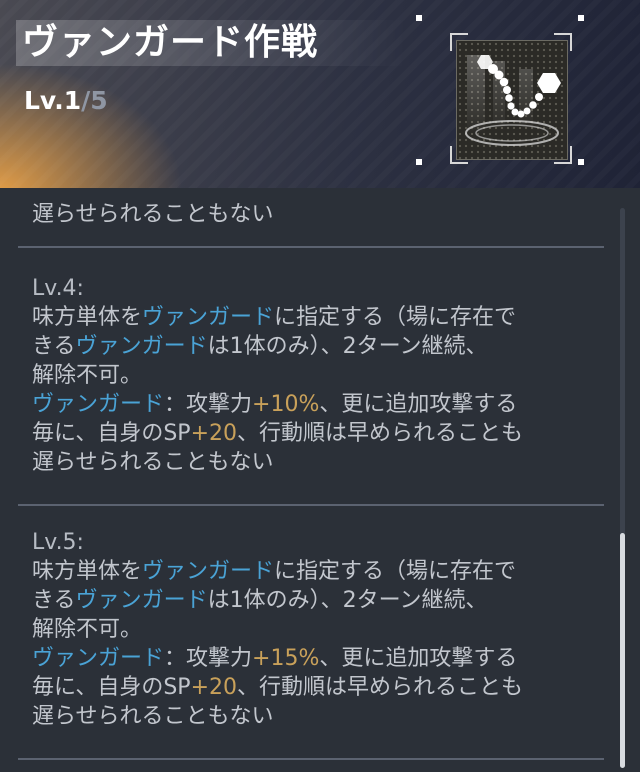 Image resolution: width=640 pixels, height=772 pixels. Describe the element at coordinates (622, 650) in the screenshot. I see `scrollbar-thumb` at that location.